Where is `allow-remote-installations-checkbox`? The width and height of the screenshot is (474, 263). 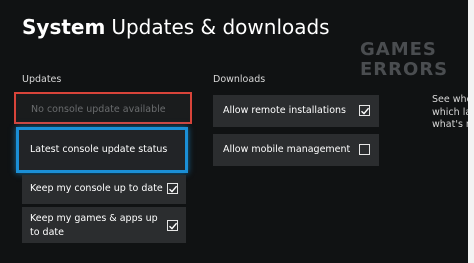
allow-remote-installations-checkbox is located at coordinates (364, 110).